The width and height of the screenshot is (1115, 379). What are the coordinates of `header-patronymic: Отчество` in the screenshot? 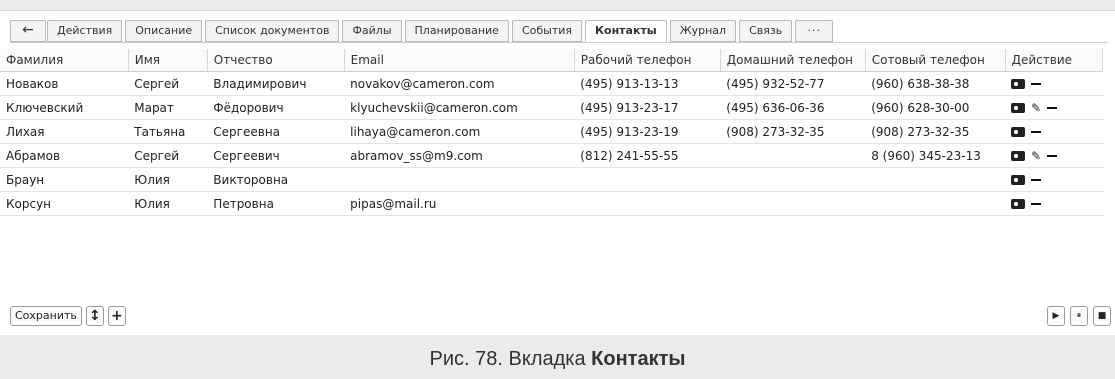 It's located at (276, 60).